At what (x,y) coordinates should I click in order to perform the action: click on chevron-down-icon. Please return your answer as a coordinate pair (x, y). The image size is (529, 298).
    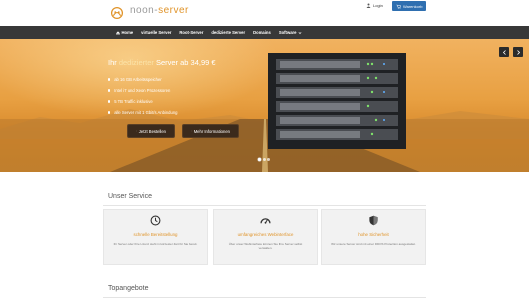
    Looking at the image, I should click on (300, 32).